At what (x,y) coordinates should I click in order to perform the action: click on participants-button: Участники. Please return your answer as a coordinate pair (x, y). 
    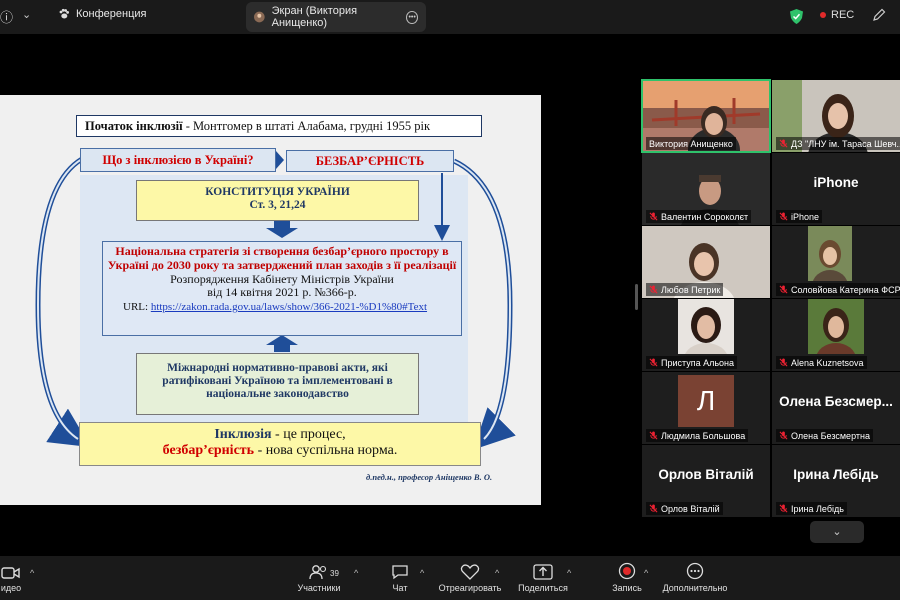
    Looking at the image, I should click on (319, 578).